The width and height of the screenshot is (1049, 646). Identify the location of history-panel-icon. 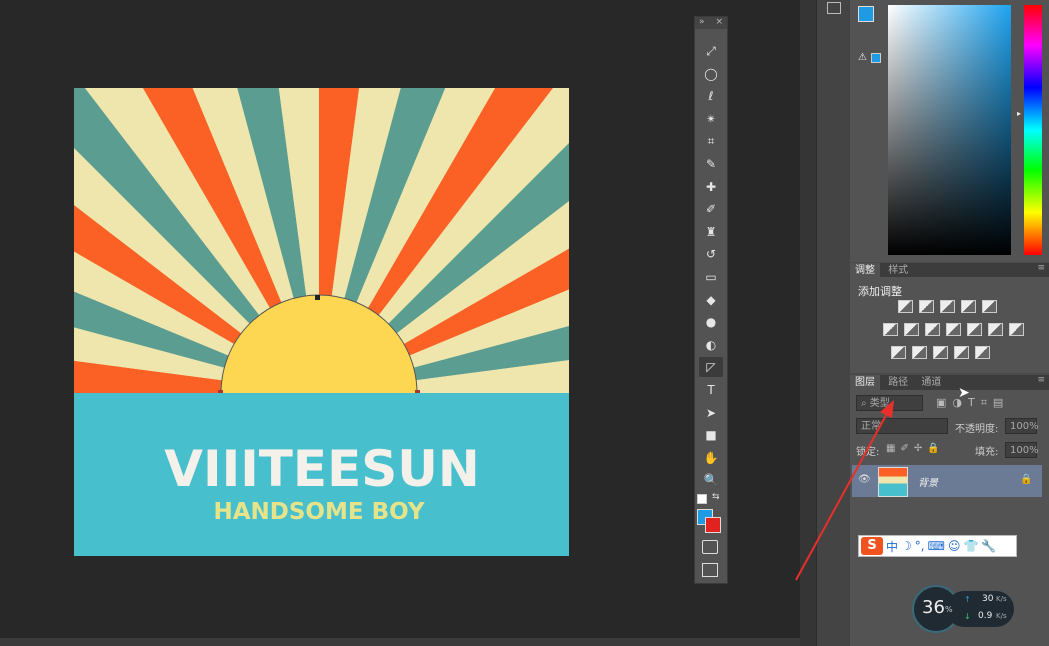
(834, 8).